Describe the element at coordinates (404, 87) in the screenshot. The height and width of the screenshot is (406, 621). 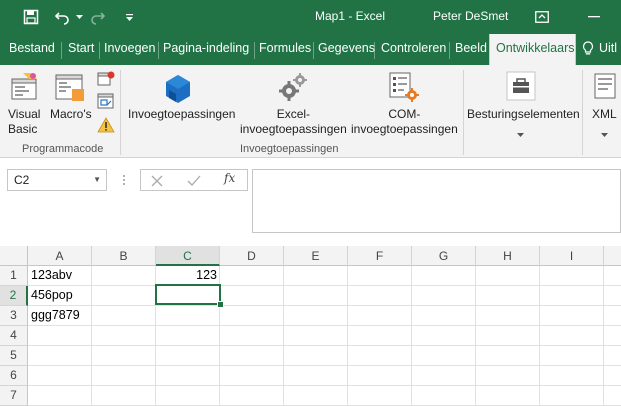
I see `com-addins-icon` at that location.